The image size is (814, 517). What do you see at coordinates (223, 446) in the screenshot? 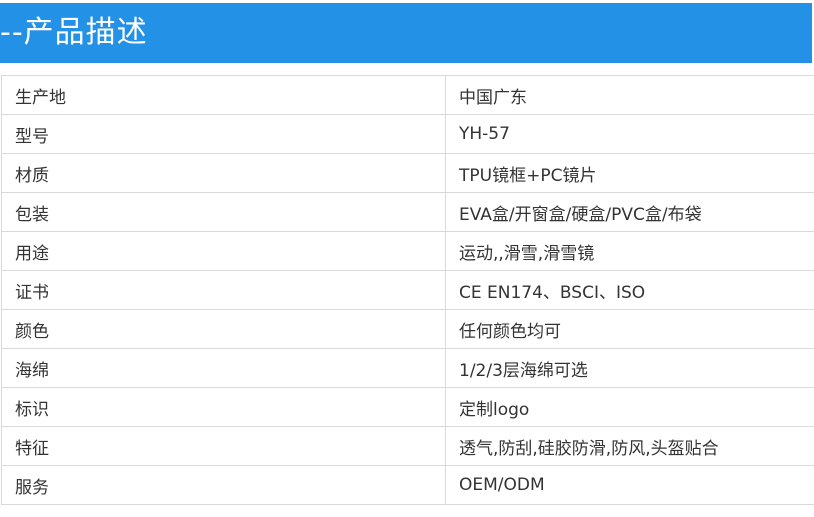
I see `spec-label: 特征` at bounding box center [223, 446].